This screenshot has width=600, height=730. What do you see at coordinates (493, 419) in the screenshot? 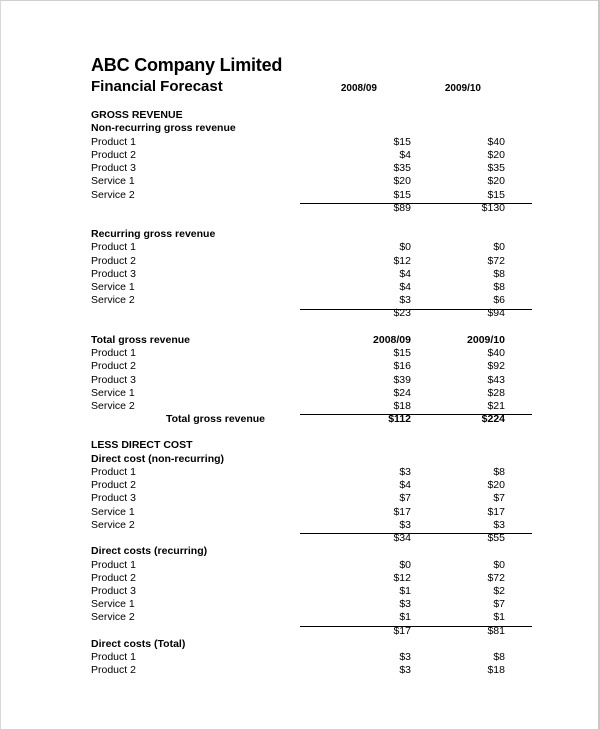
I see `total-2009-10: $224` at bounding box center [493, 419].